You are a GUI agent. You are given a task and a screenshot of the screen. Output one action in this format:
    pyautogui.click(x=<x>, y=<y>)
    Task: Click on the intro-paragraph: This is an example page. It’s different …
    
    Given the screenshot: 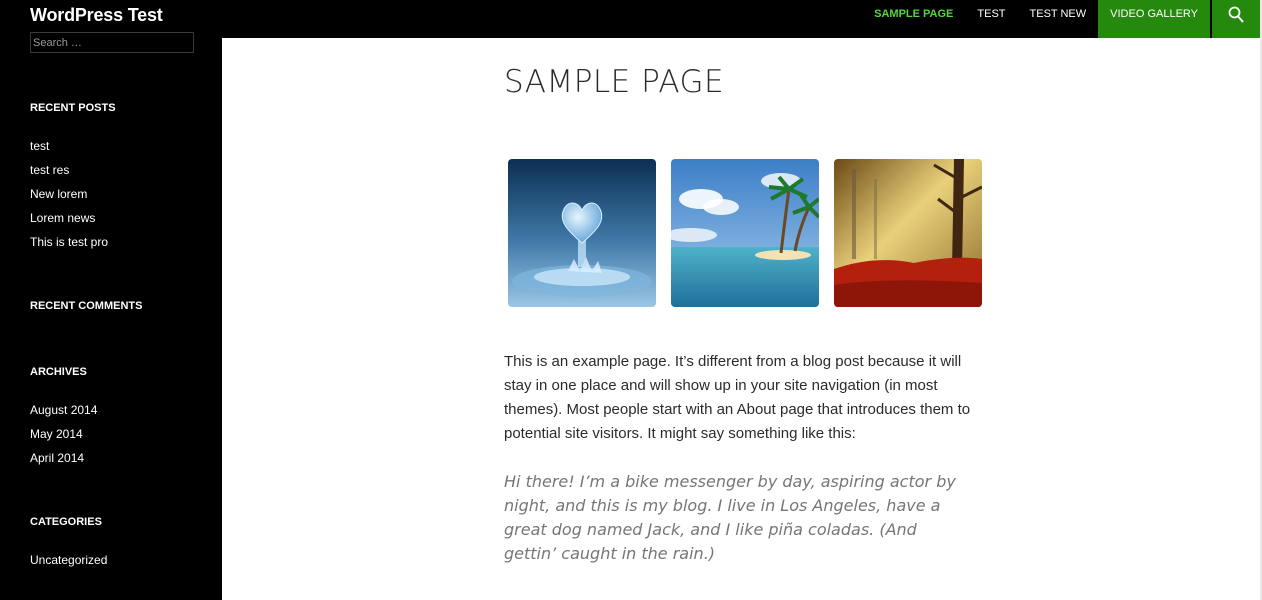 What is the action you would take?
    pyautogui.click(x=737, y=397)
    